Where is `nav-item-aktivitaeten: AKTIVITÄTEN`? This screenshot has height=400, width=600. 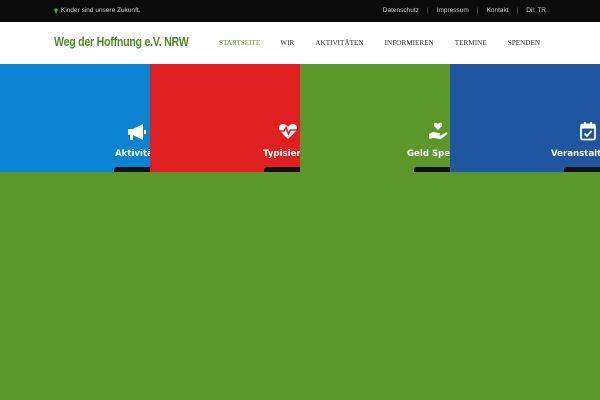 nav-item-aktivitaeten: AKTIVITÄTEN is located at coordinates (339, 43).